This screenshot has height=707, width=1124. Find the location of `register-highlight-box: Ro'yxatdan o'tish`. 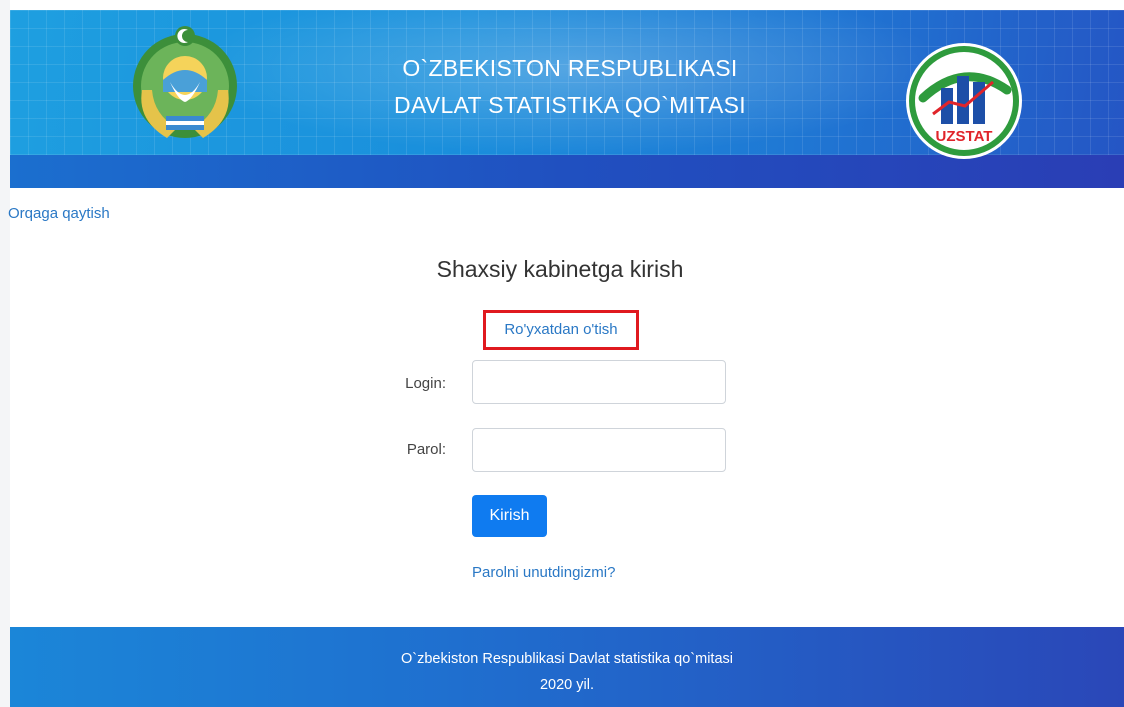

register-highlight-box: Ro'yxatdan o'tish is located at coordinates (561, 330).